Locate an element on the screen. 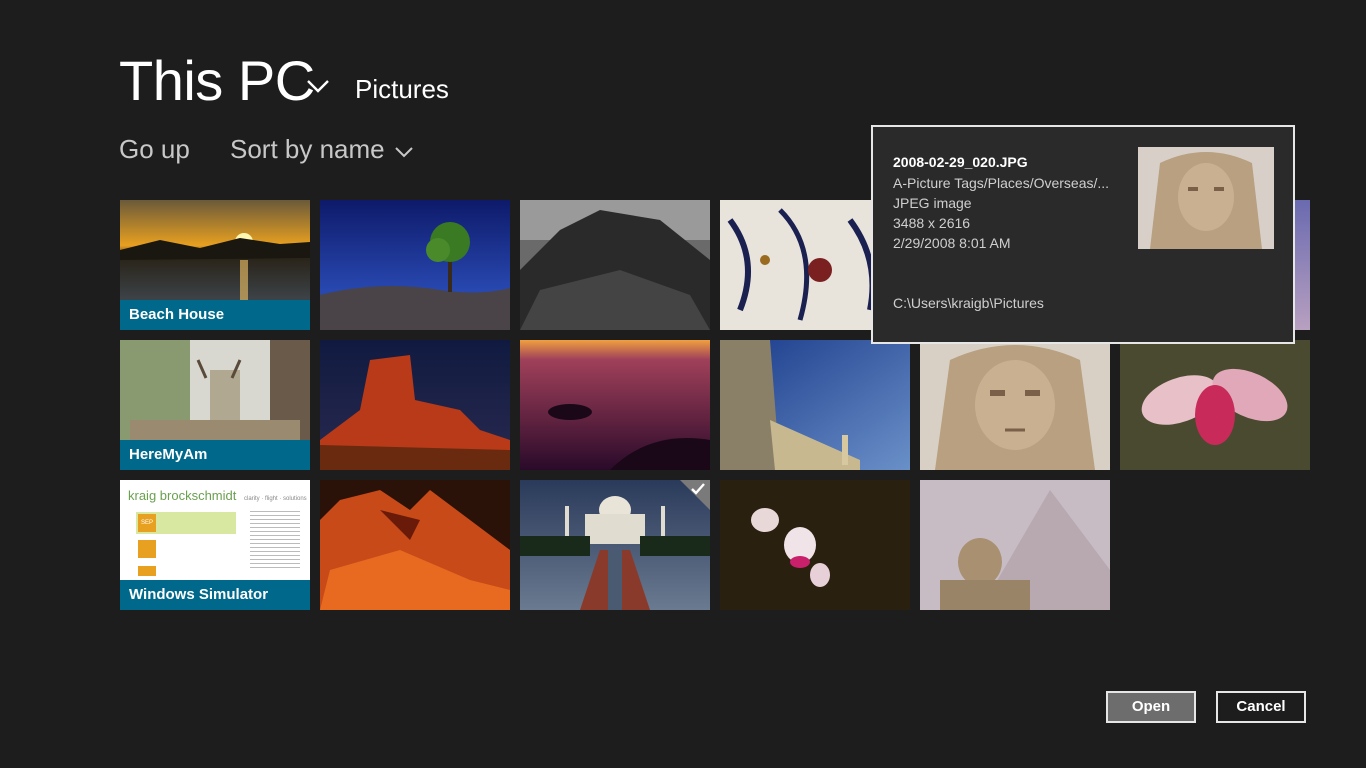 This screenshot has width=1366, height=768. tree-dune-image is located at coordinates (415, 265).